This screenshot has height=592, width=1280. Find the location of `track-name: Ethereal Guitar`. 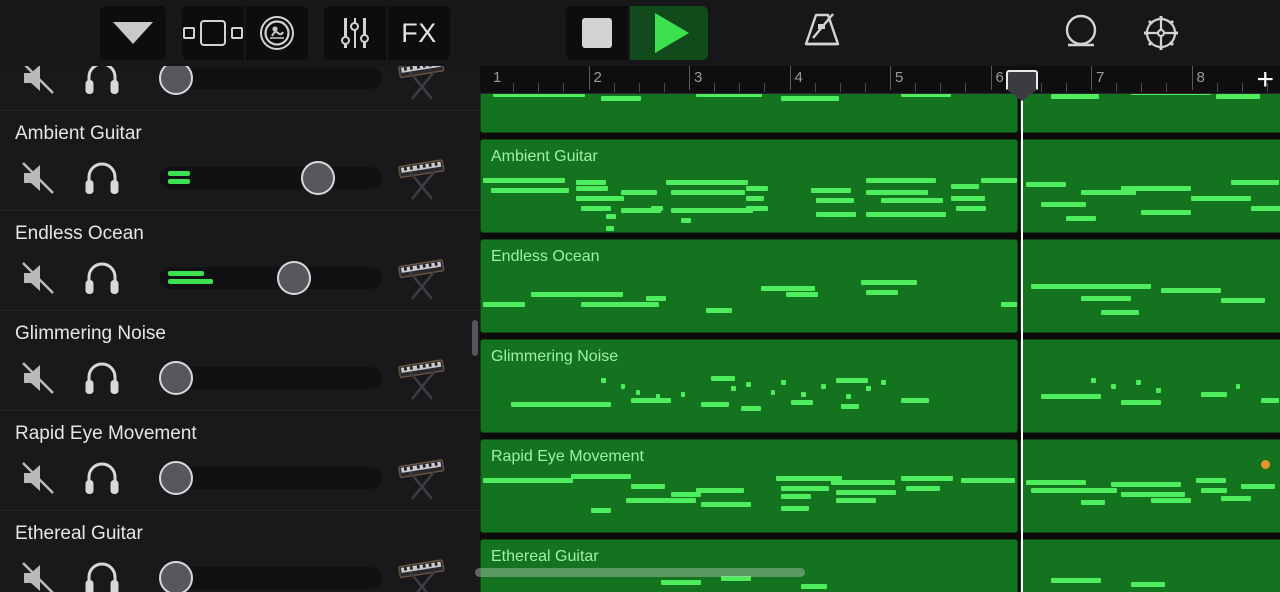

track-name: Ethereal Guitar is located at coordinates (79, 533).